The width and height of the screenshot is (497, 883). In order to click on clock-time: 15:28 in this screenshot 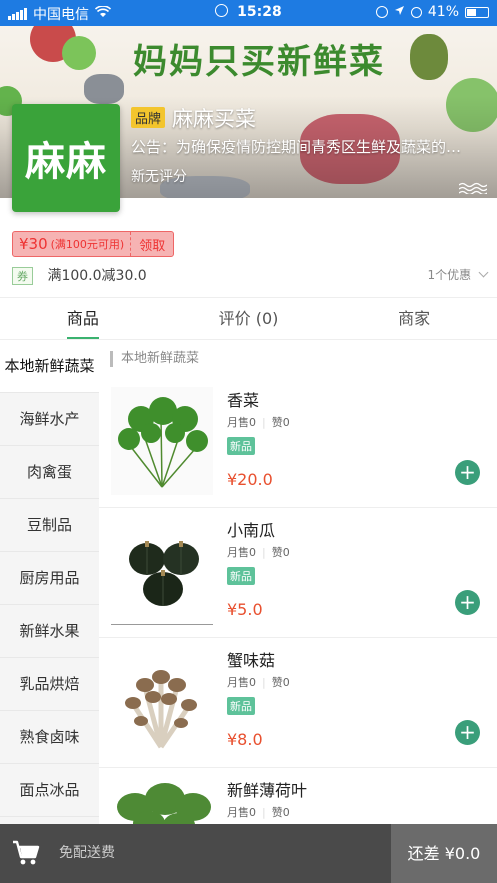, I will do `click(259, 12)`.